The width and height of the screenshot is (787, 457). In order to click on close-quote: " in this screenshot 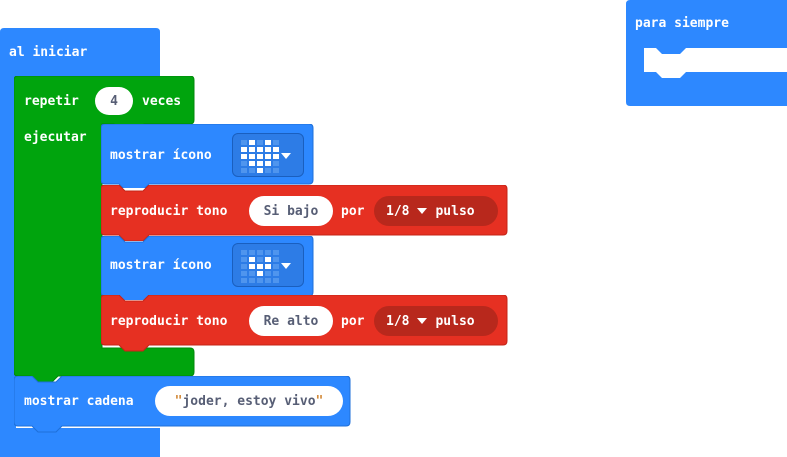, I will do `click(319, 401)`.